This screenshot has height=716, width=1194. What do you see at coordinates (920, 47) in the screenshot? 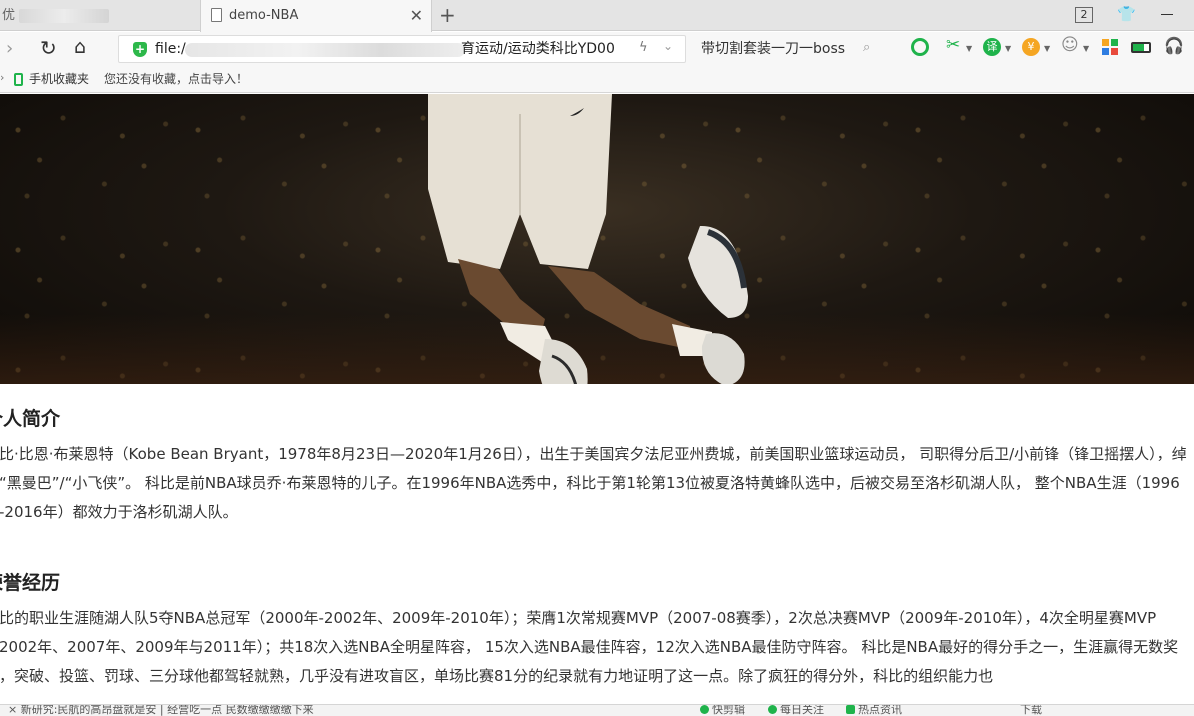
I see `green-circle-extension-icon` at bounding box center [920, 47].